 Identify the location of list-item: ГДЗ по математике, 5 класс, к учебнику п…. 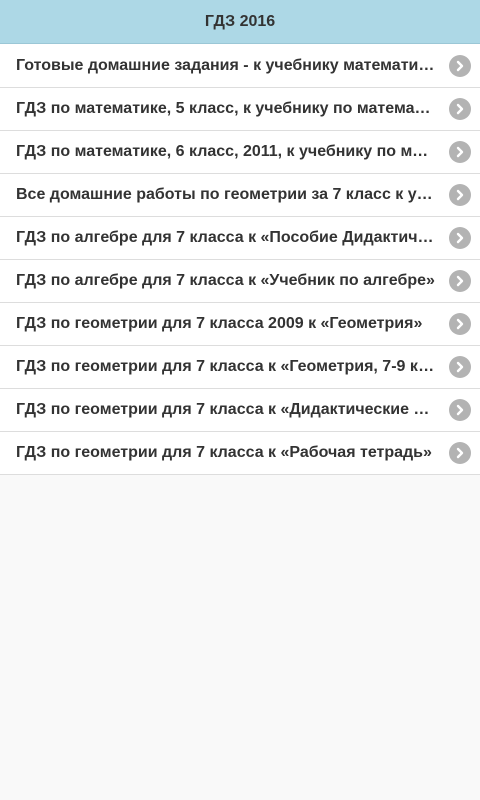
(240, 108).